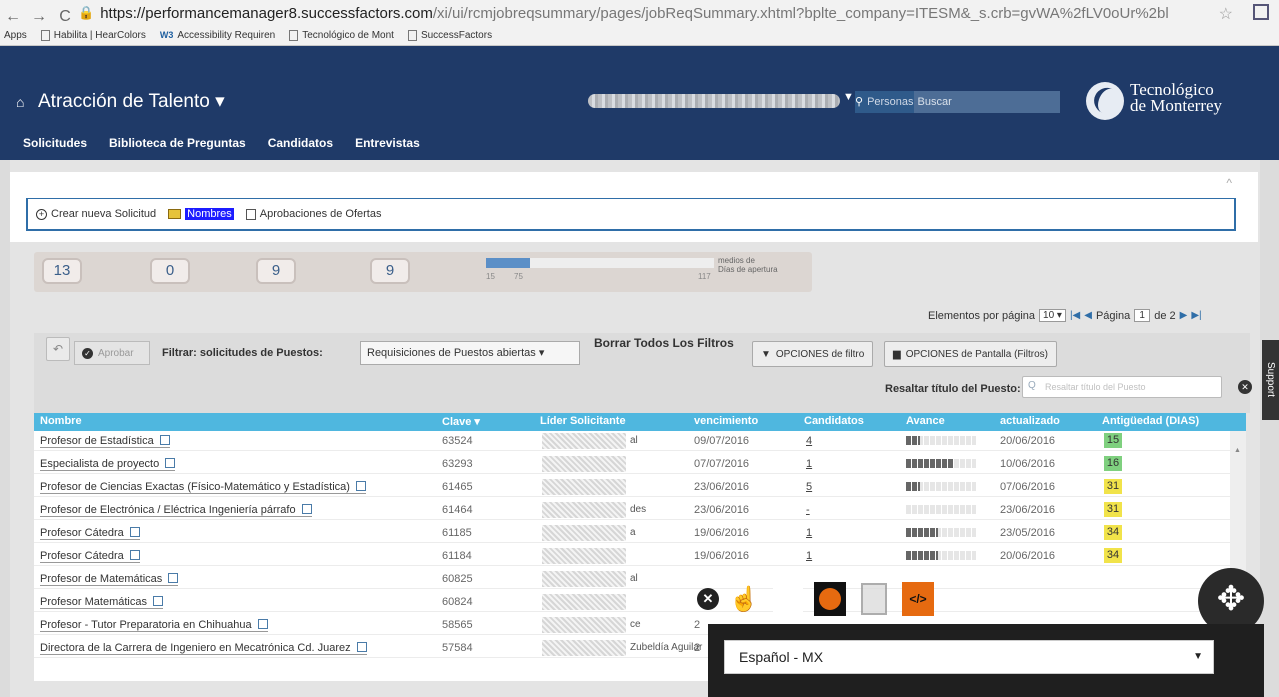 The width and height of the screenshot is (1279, 697). Describe the element at coordinates (461, 421) in the screenshot. I see `col-key: Clave ▾` at that location.